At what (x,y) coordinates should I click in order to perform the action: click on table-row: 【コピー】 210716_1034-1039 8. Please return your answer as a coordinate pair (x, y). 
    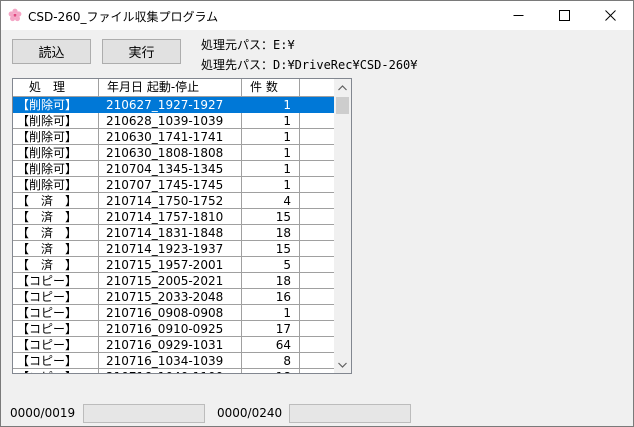
    Looking at the image, I should click on (174, 361).